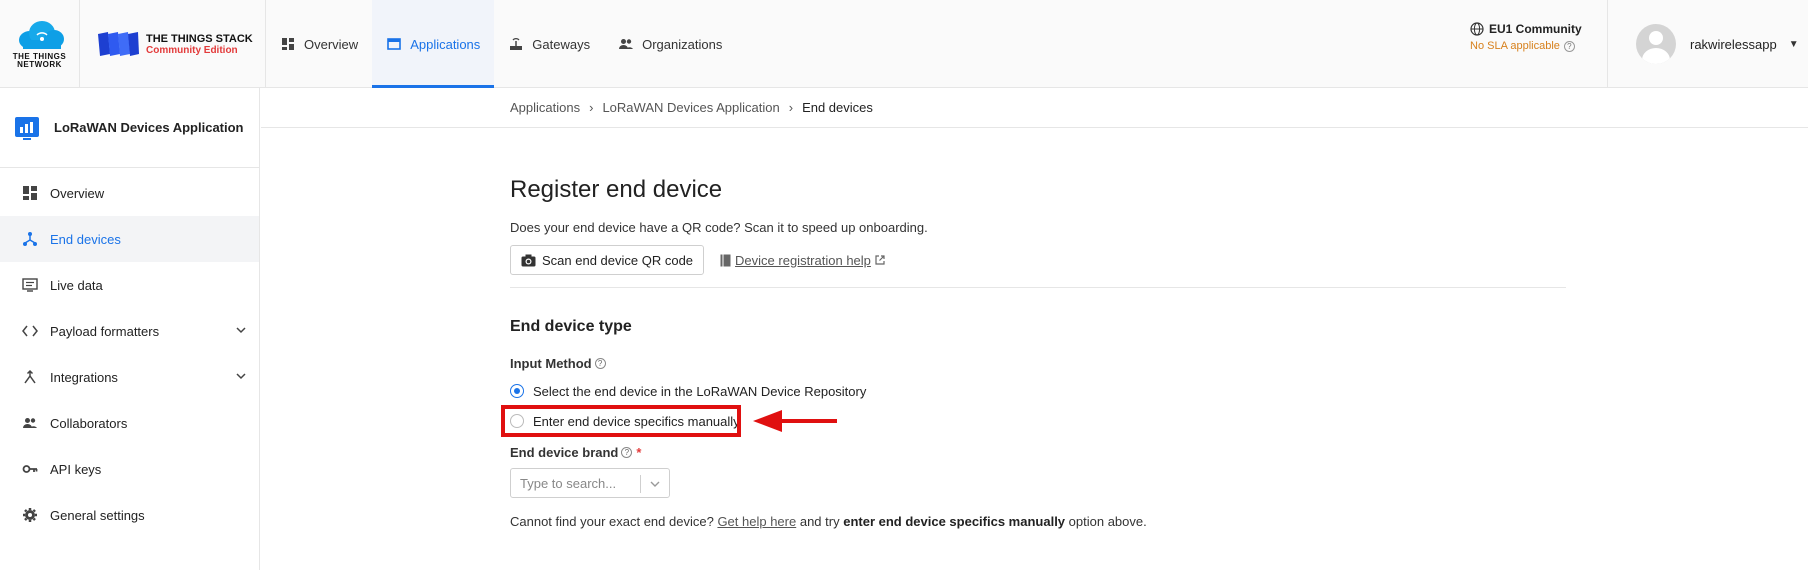 The width and height of the screenshot is (1808, 570). I want to click on nav-organizations: Organizations, so click(670, 44).